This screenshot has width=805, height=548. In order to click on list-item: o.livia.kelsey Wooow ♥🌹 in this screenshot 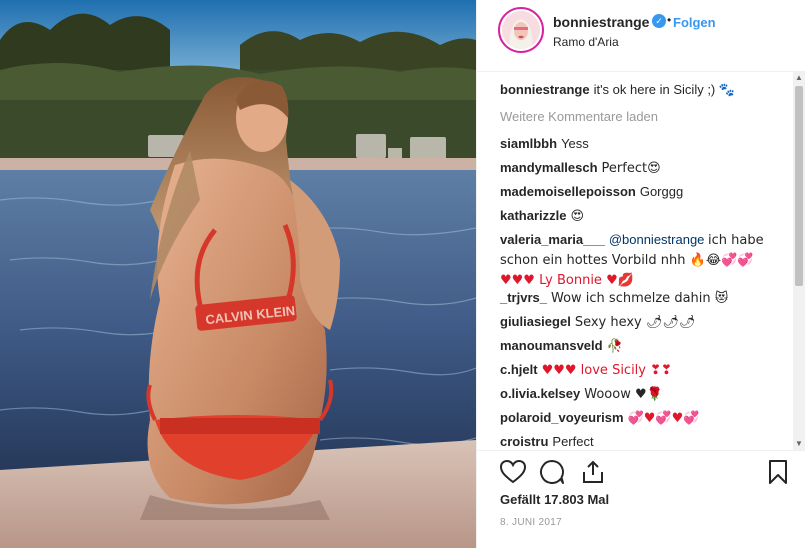, I will do `click(640, 394)`.